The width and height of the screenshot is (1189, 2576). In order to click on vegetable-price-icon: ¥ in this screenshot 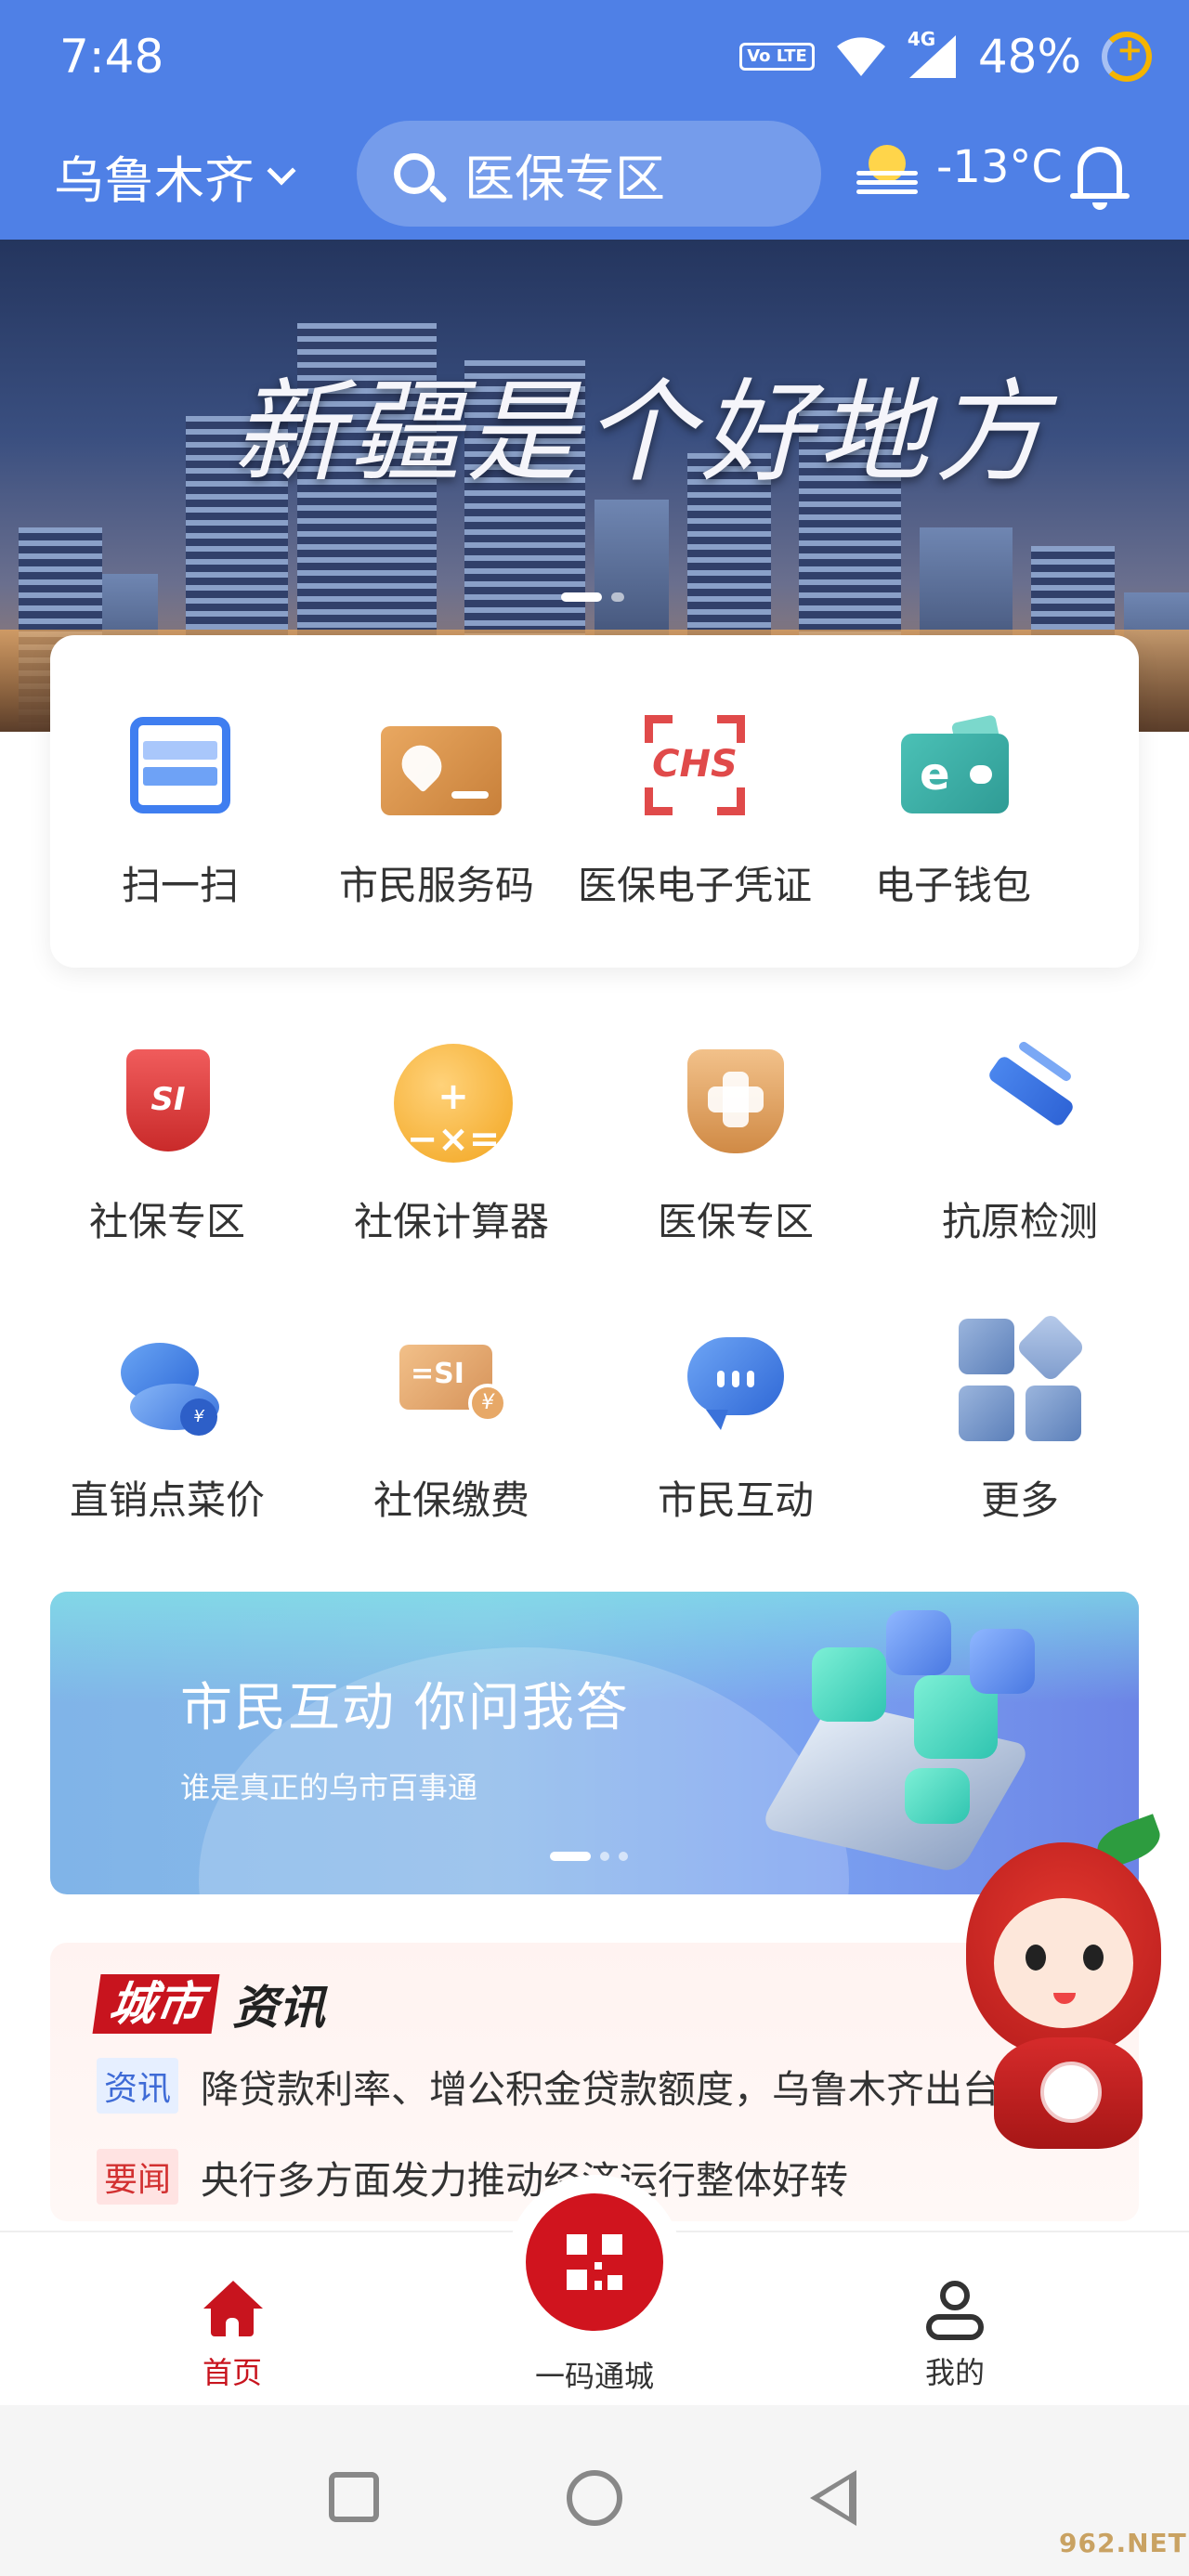, I will do `click(167, 1384)`.